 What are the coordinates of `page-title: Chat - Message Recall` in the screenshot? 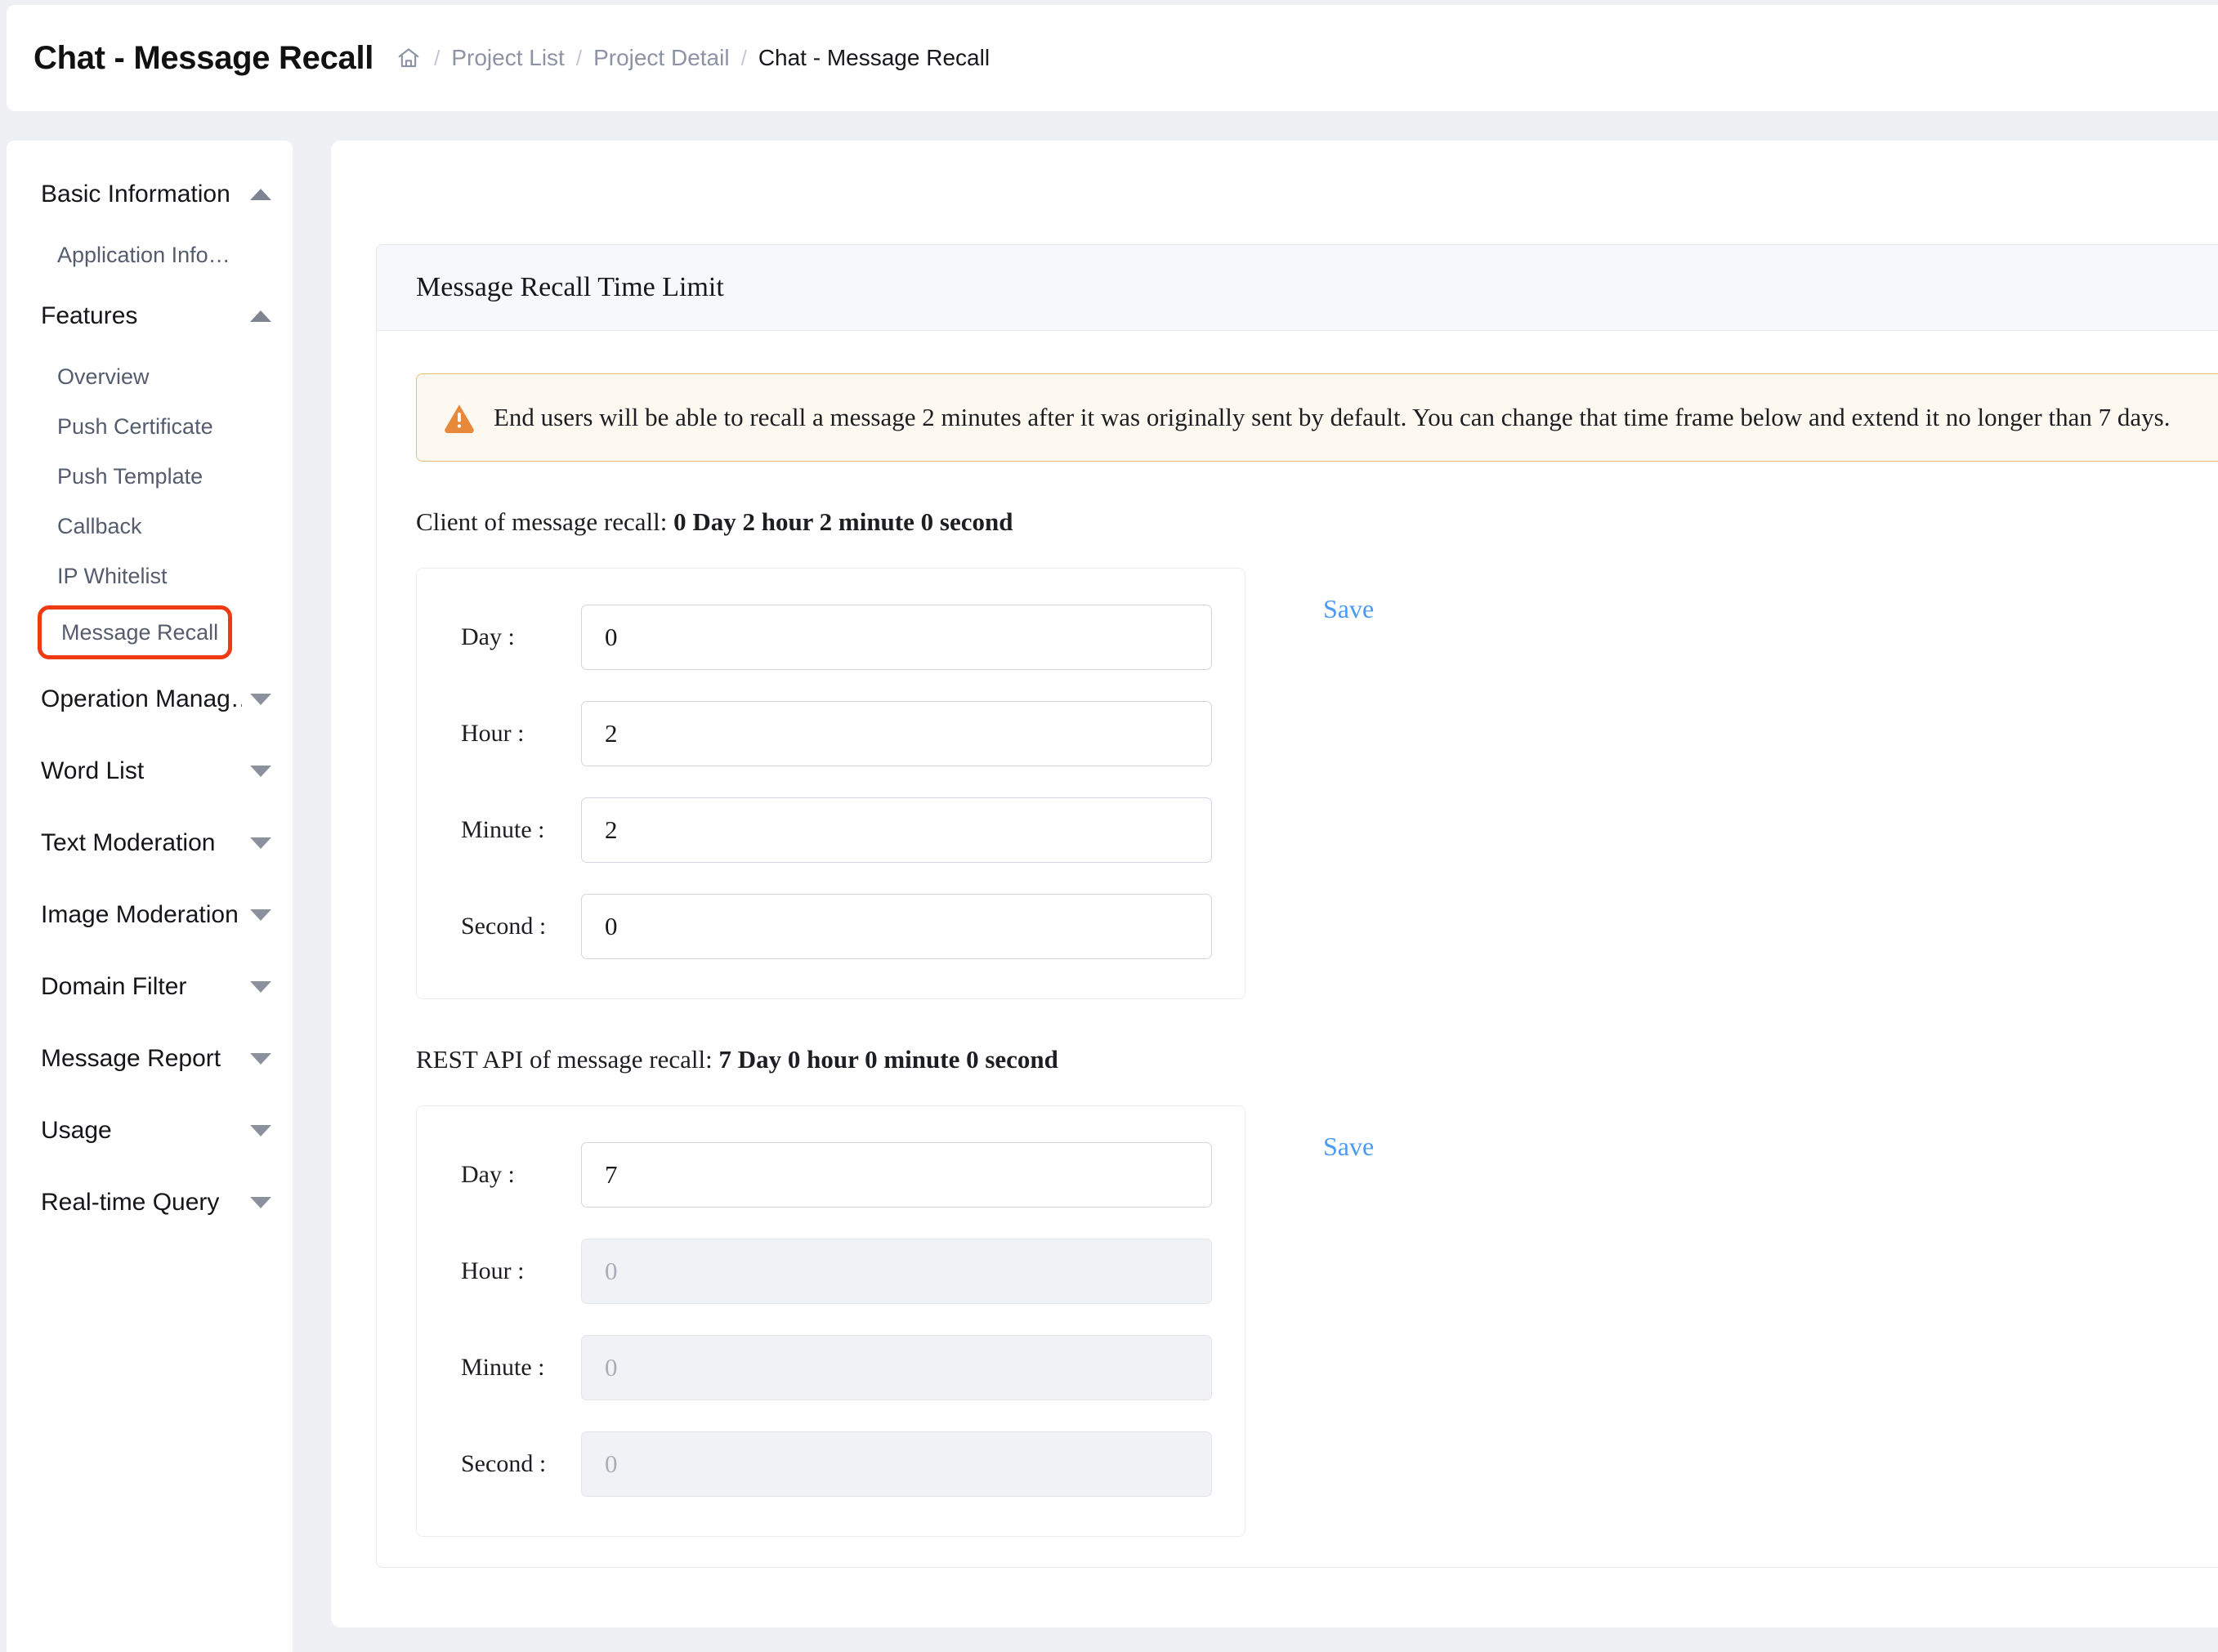 It's located at (204, 57).